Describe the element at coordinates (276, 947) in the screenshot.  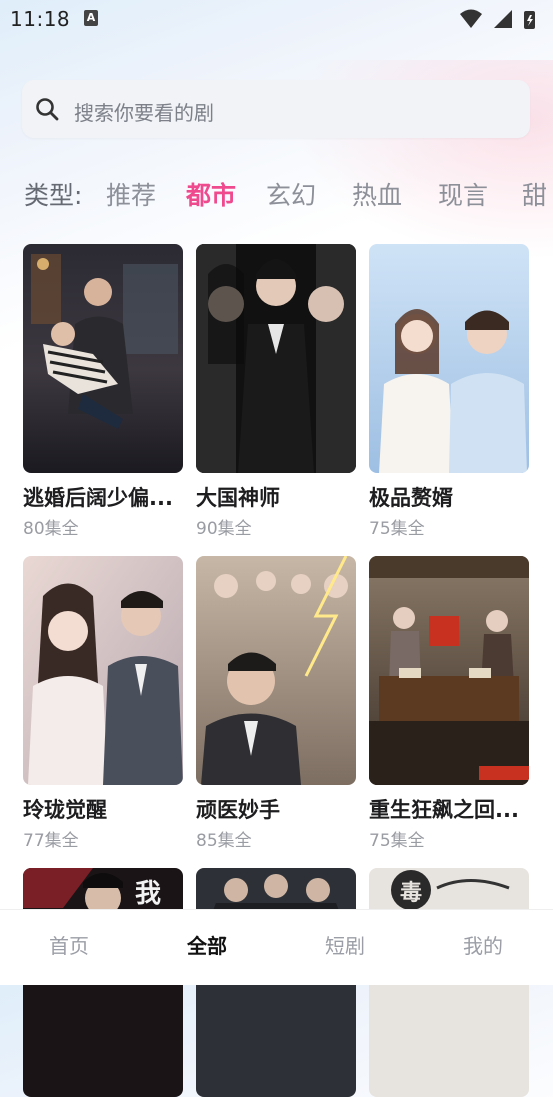
I see `bottom-nav: 首页 全部 短剧 我的` at that location.